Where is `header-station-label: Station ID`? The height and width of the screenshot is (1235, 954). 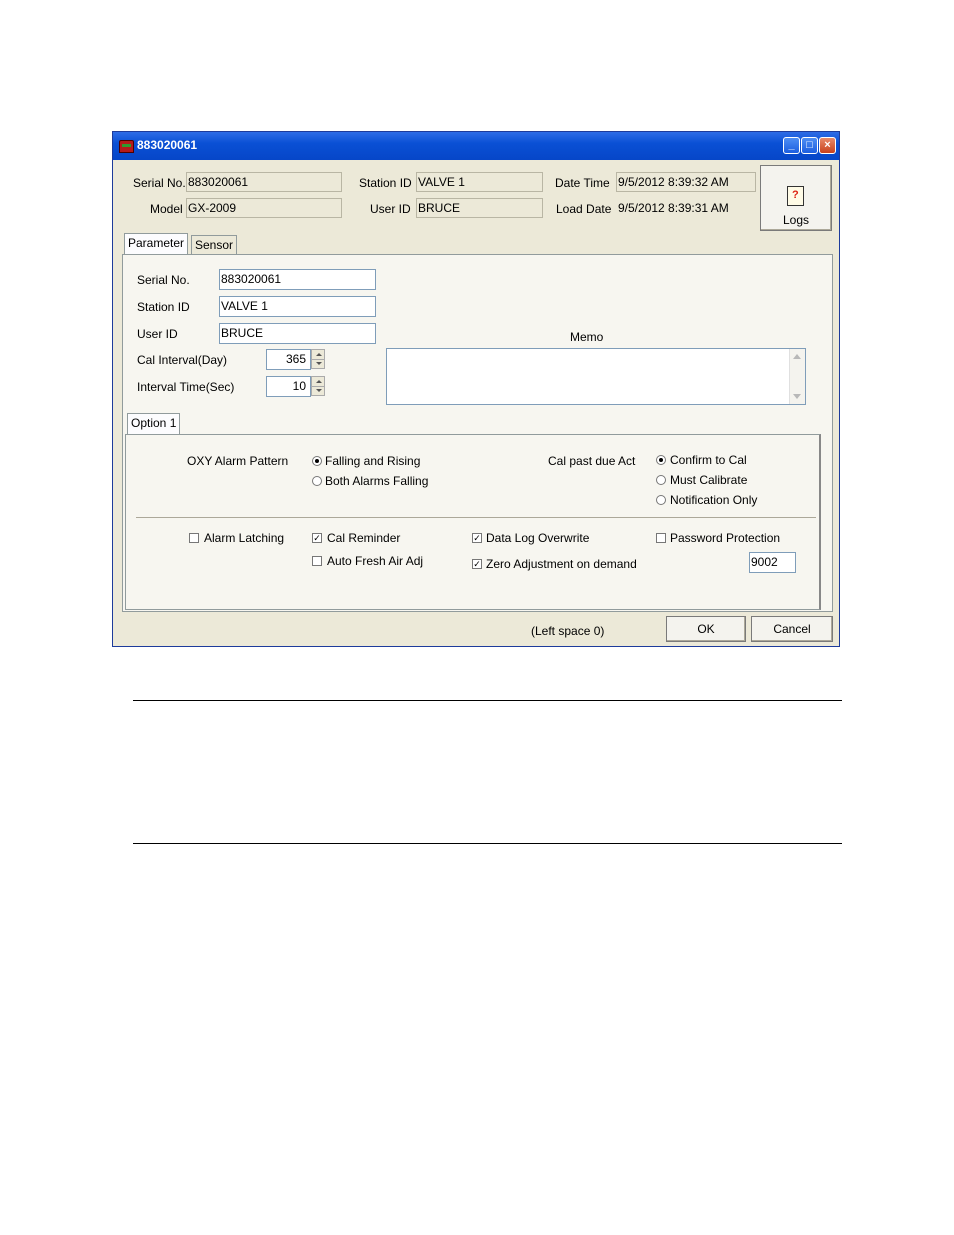 header-station-label: Station ID is located at coordinates (385, 183).